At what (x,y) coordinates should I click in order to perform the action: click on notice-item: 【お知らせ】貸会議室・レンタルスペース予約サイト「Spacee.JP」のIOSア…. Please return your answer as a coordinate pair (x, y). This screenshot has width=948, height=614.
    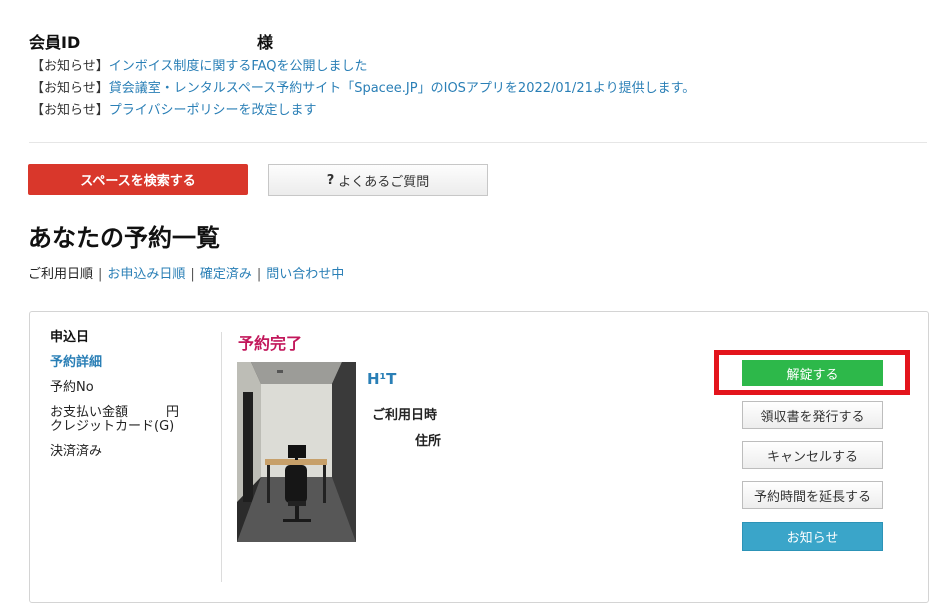
    Looking at the image, I should click on (363, 89).